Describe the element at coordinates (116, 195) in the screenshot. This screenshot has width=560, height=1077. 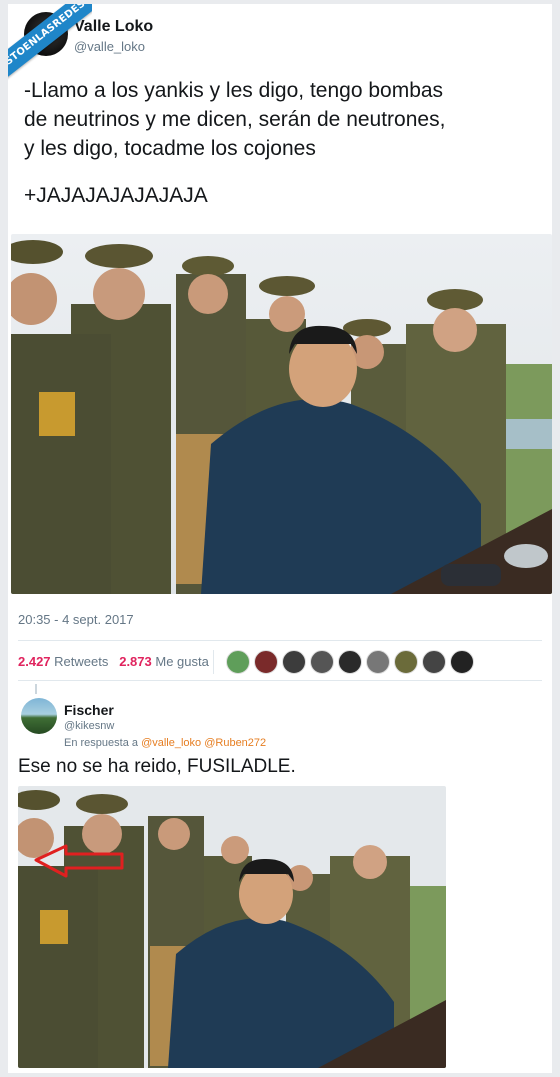
I see `tweet-text-laugh: +JAJAJAJAJAJAJA` at that location.